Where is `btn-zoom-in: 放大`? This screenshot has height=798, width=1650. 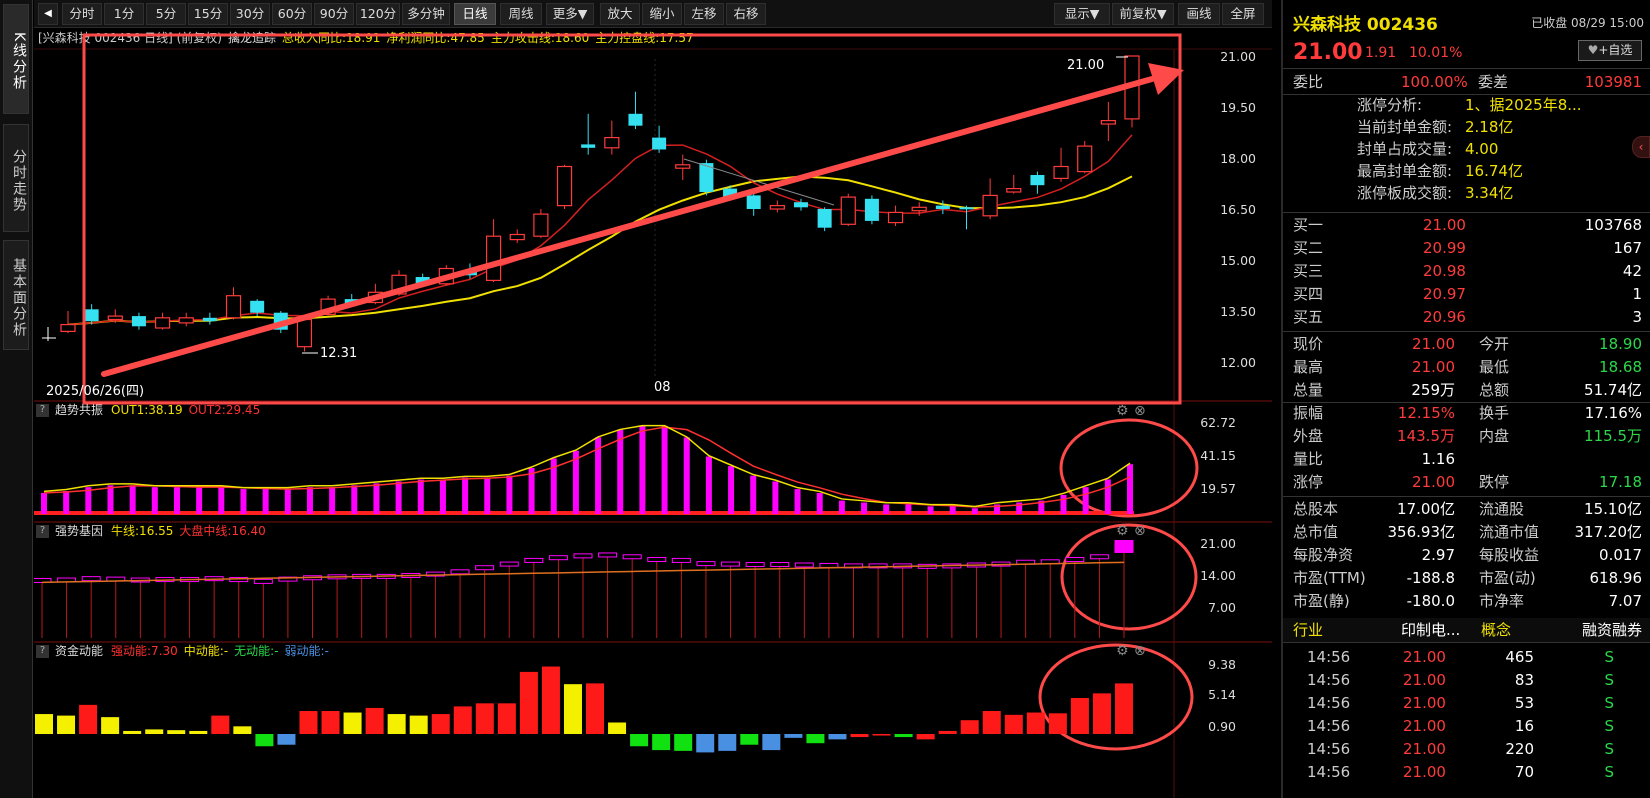 btn-zoom-in: 放大 is located at coordinates (620, 14).